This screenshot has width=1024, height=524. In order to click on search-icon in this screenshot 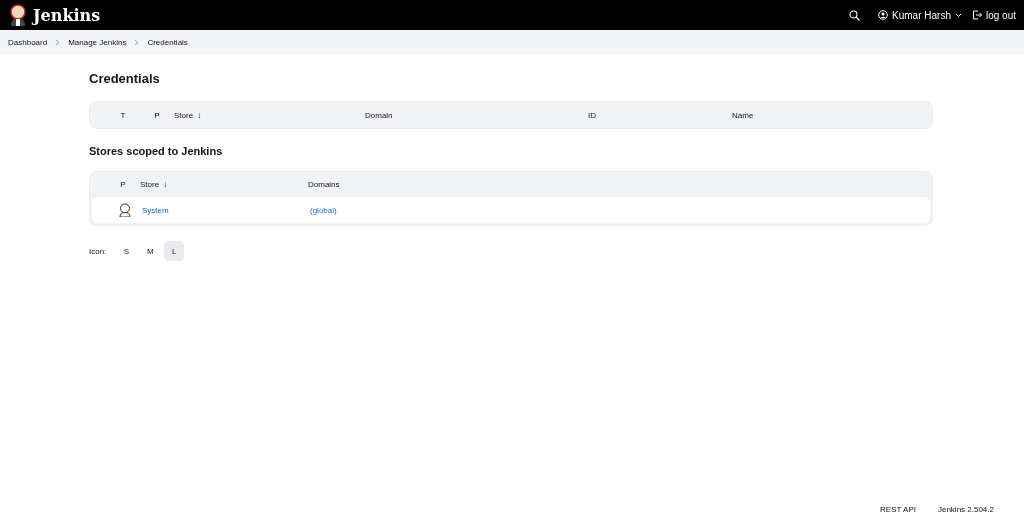, I will do `click(855, 15)`.